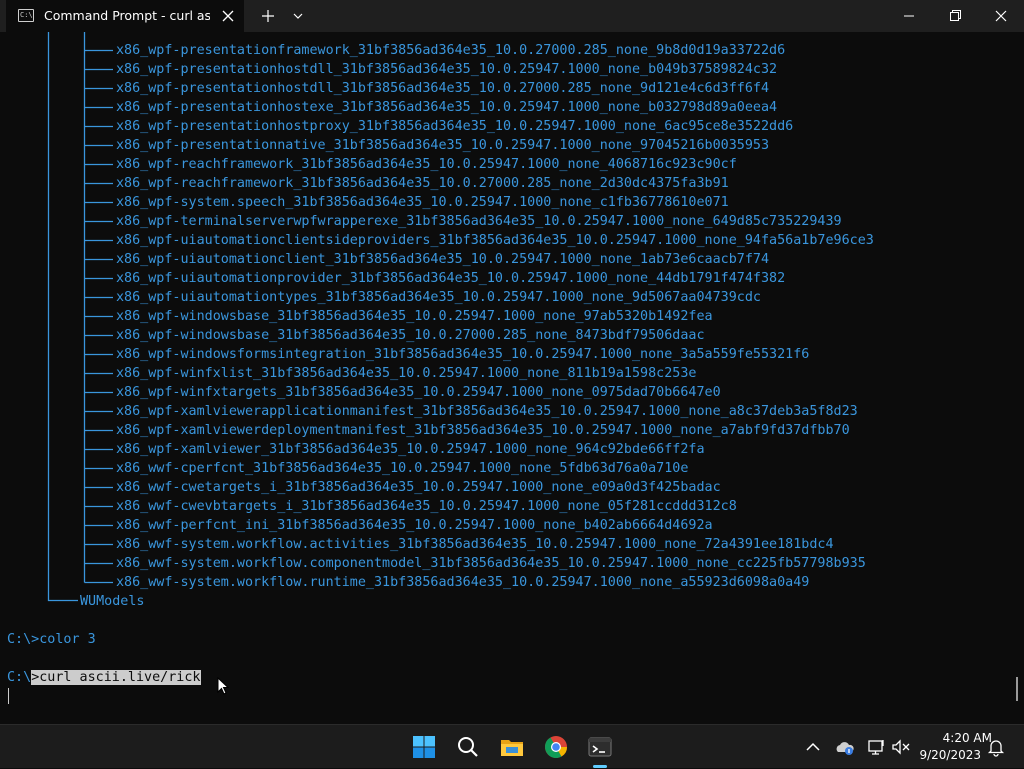 The height and width of the screenshot is (769, 1024). What do you see at coordinates (116, 677) in the screenshot?
I see `selected-command-text: >curl ascii.live/rick` at bounding box center [116, 677].